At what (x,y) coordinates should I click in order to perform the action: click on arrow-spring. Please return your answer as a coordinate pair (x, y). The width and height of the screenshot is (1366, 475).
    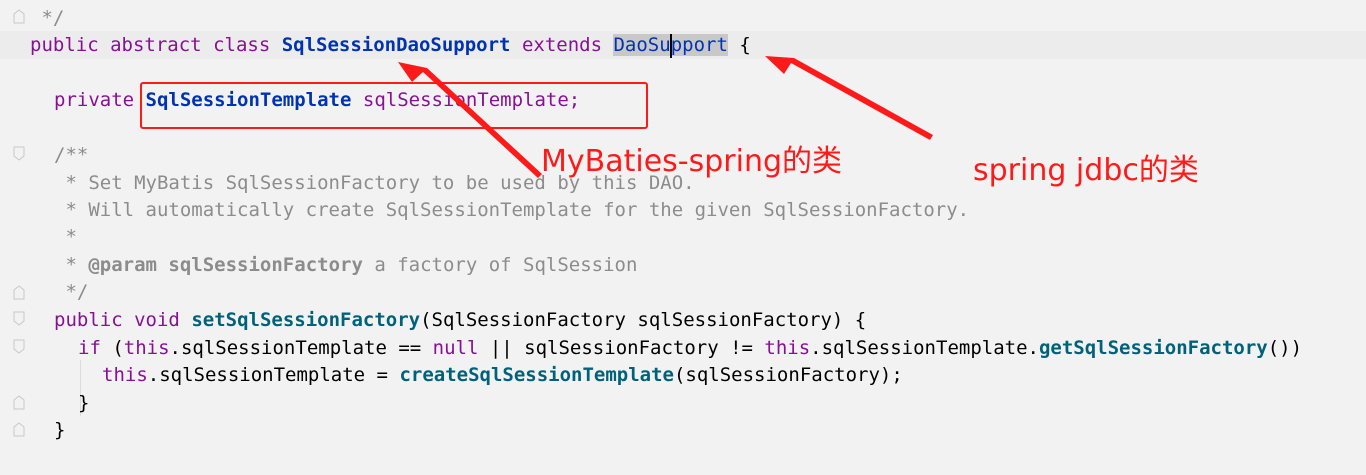
    Looking at the image, I should click on (849, 98).